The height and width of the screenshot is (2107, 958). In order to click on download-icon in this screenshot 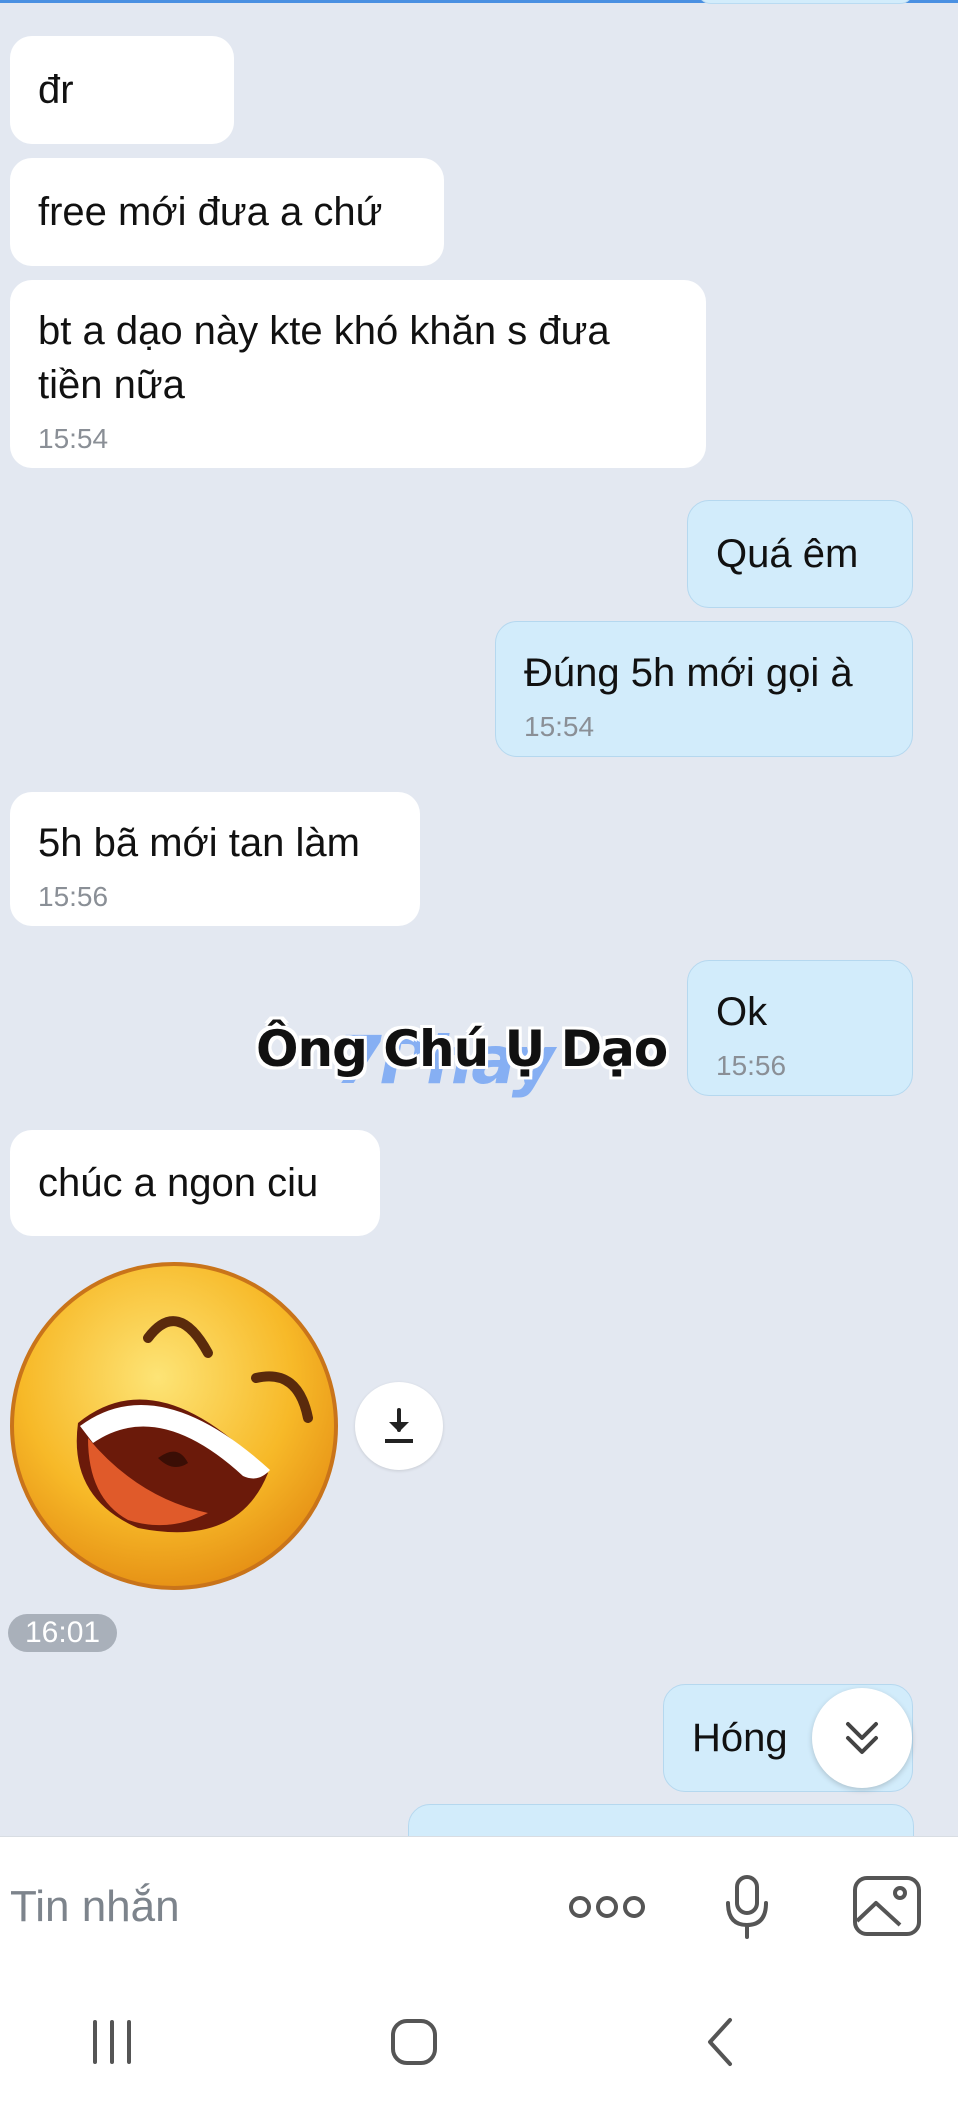, I will do `click(399, 1425)`.